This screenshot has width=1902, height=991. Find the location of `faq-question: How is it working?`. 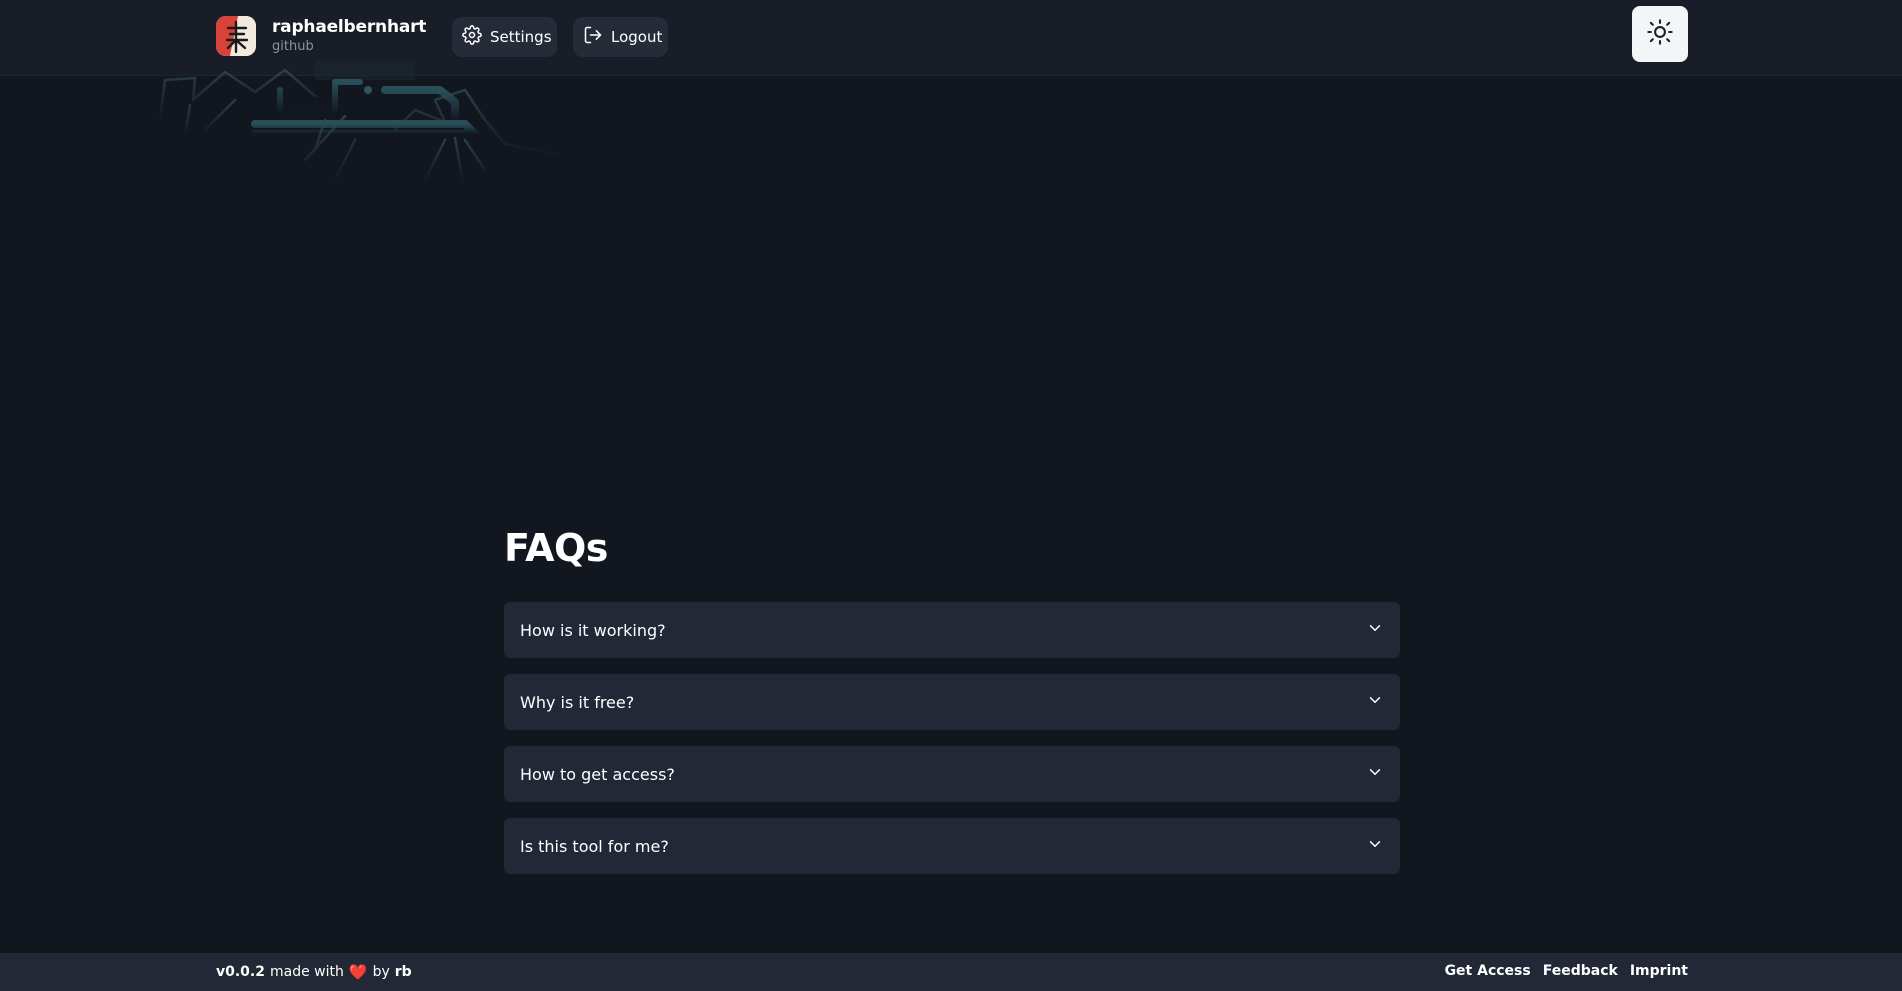

faq-question: How is it working? is located at coordinates (593, 630).